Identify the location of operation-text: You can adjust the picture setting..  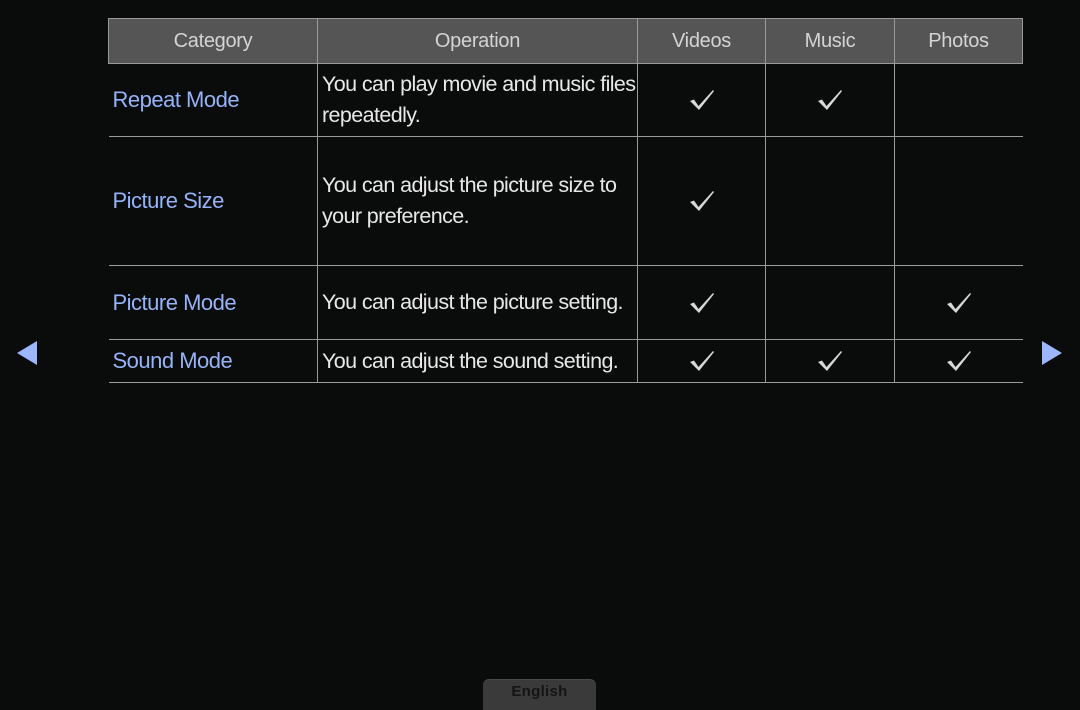
(477, 302).